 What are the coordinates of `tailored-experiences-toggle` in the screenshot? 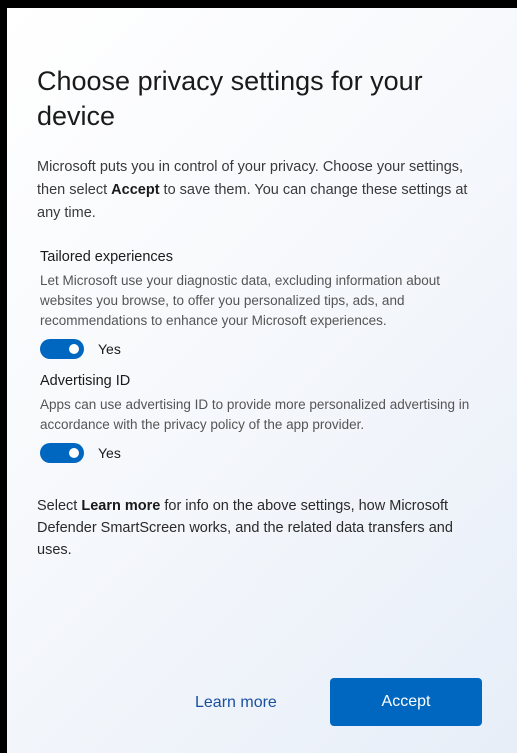 It's located at (62, 349).